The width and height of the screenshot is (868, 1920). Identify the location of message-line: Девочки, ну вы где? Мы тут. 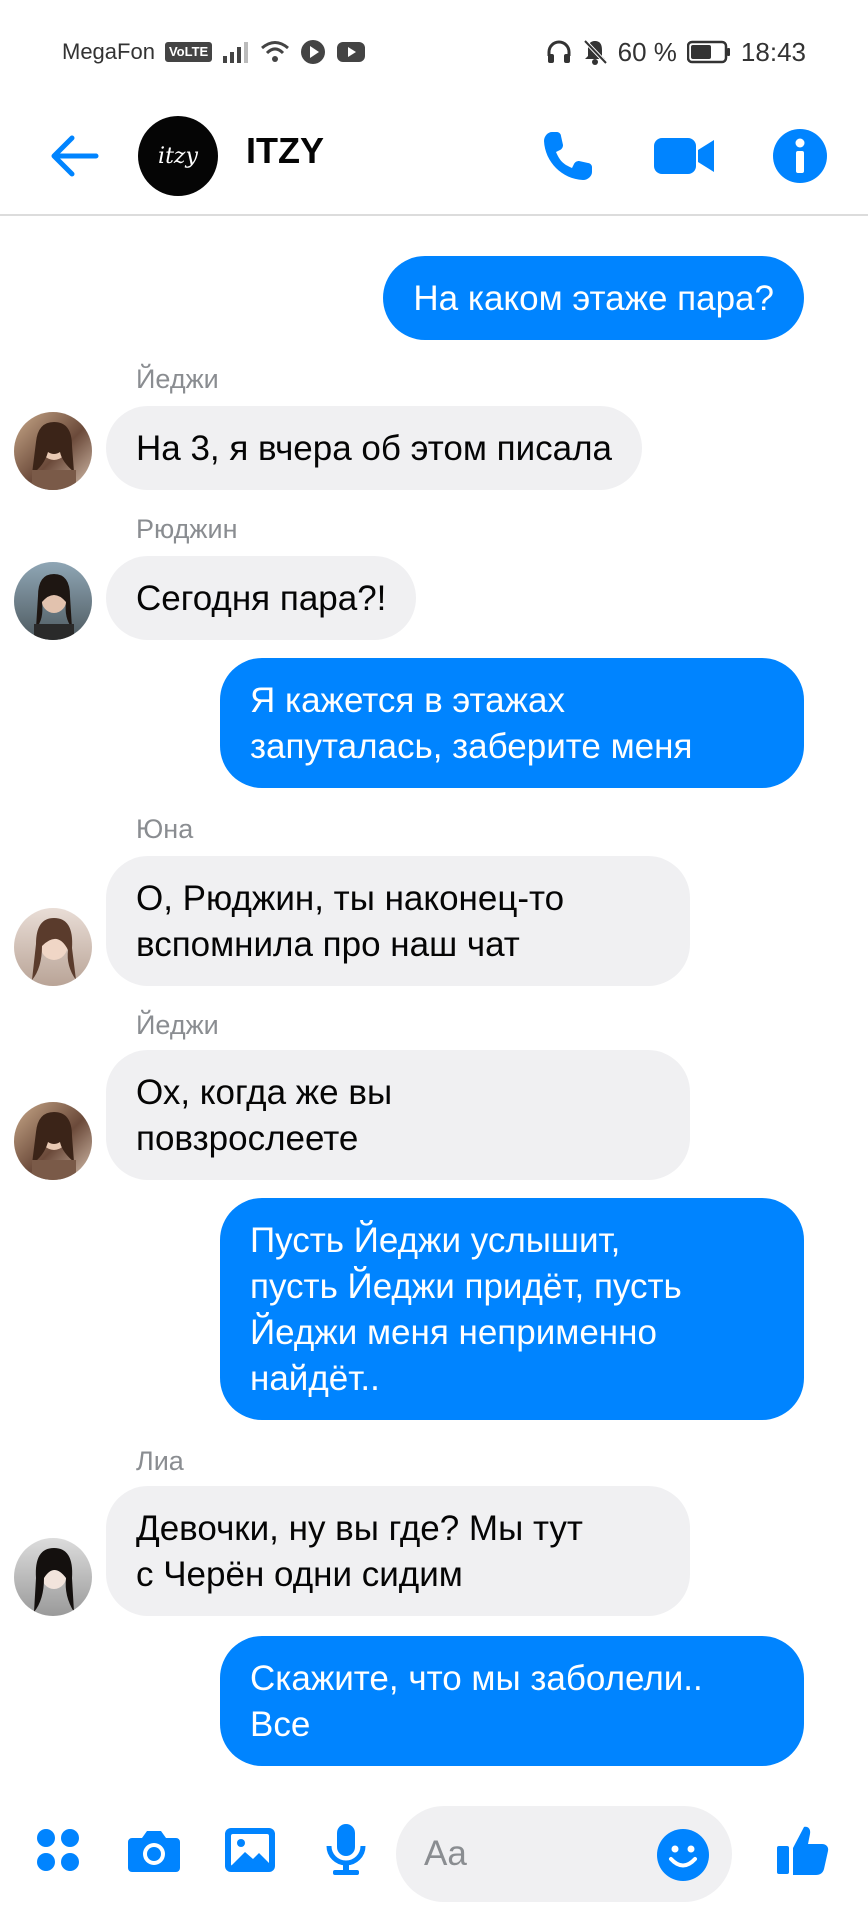
(359, 1528).